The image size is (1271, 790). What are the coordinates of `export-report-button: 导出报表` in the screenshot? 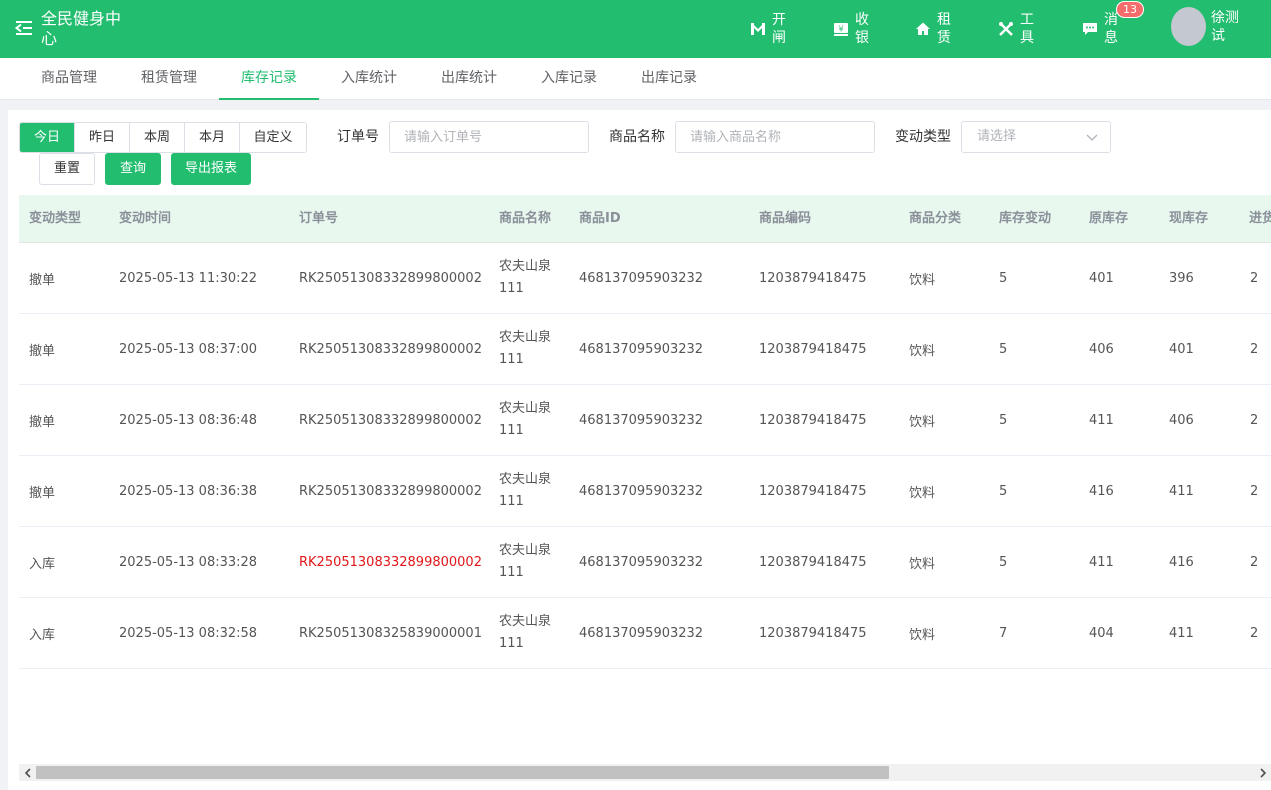 It's located at (211, 169).